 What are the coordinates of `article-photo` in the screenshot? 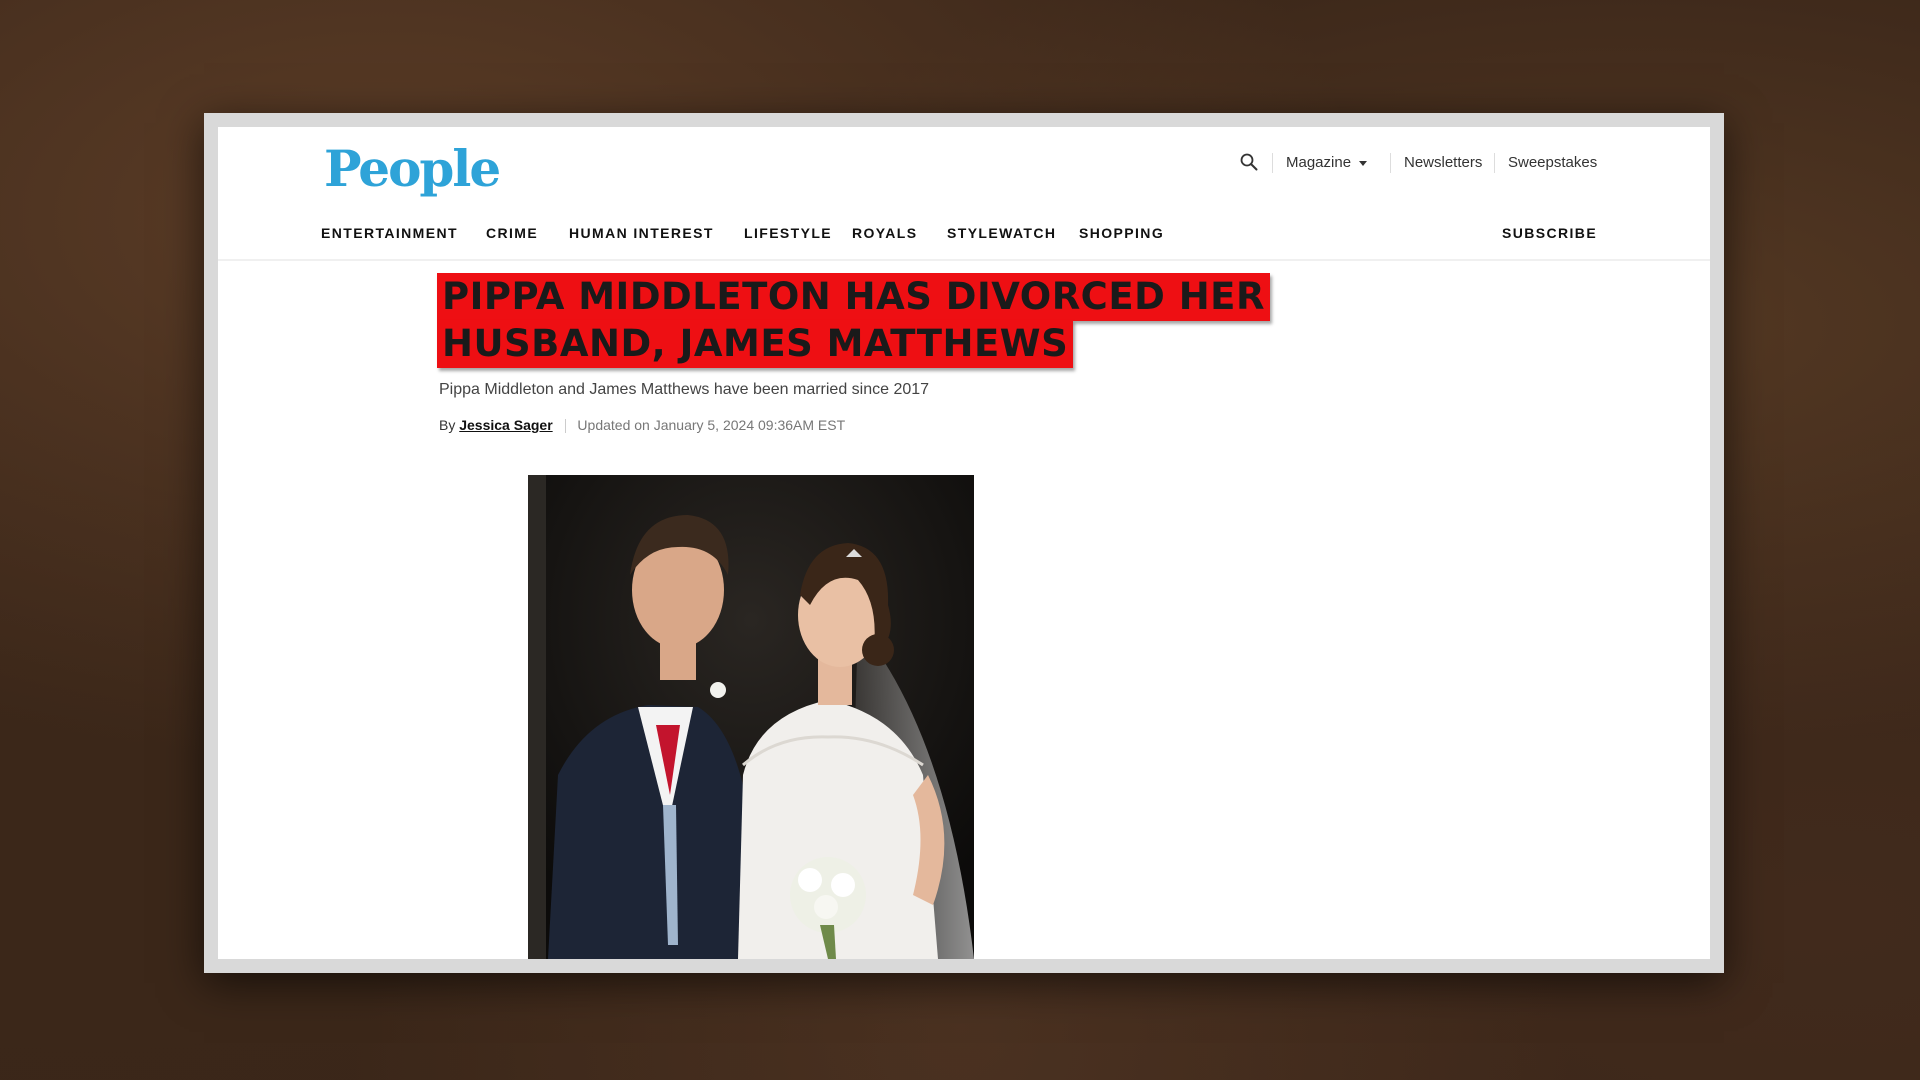 It's located at (751, 717).